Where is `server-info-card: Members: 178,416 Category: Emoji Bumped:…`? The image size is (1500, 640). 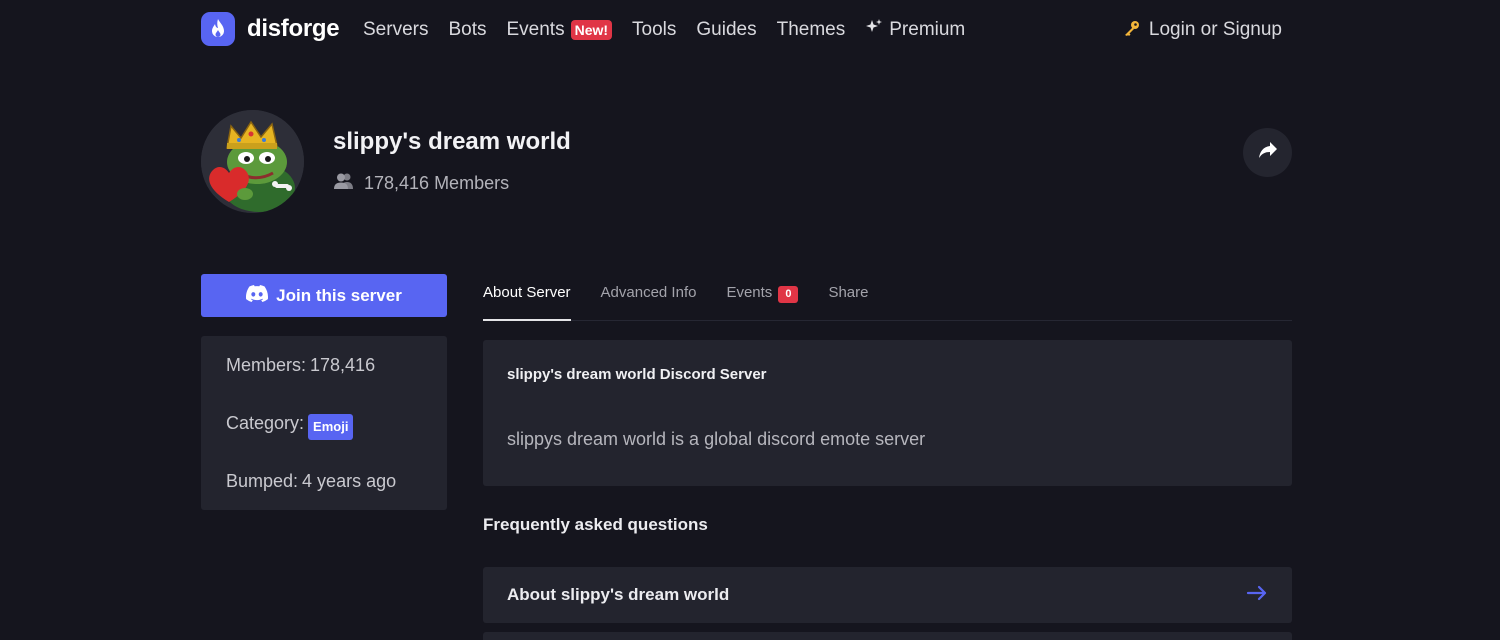
server-info-card: Members: 178,416 Category: Emoji Bumped:… is located at coordinates (324, 423).